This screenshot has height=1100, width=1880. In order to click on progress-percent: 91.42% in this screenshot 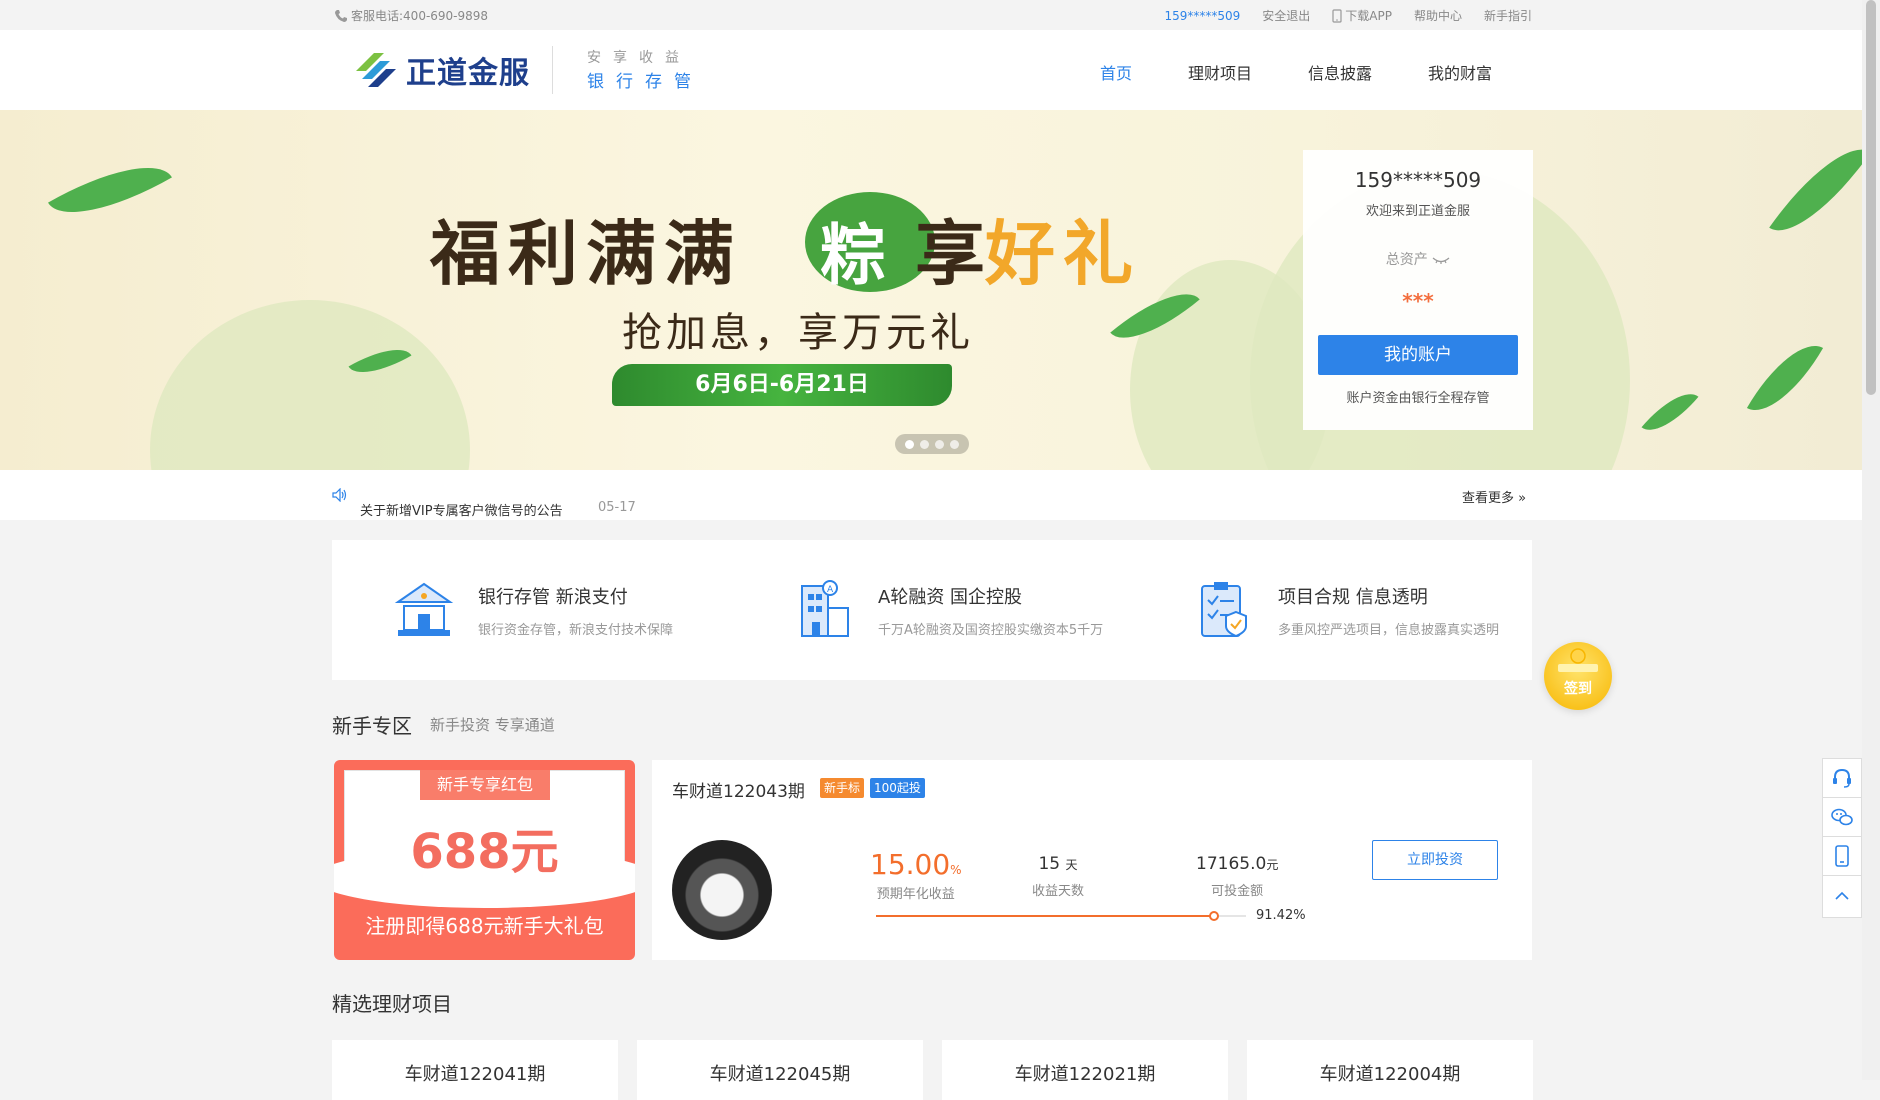, I will do `click(1281, 915)`.